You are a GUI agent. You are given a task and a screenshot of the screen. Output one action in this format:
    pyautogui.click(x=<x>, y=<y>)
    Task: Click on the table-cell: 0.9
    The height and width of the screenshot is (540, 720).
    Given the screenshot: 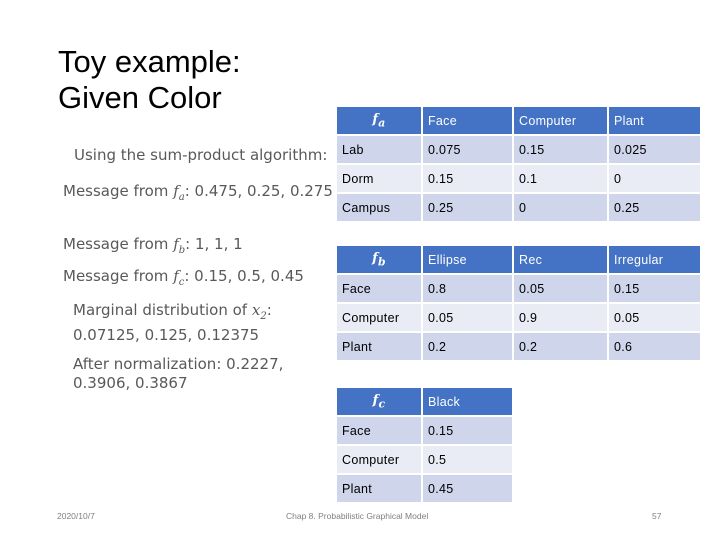 What is the action you would take?
    pyautogui.click(x=560, y=317)
    